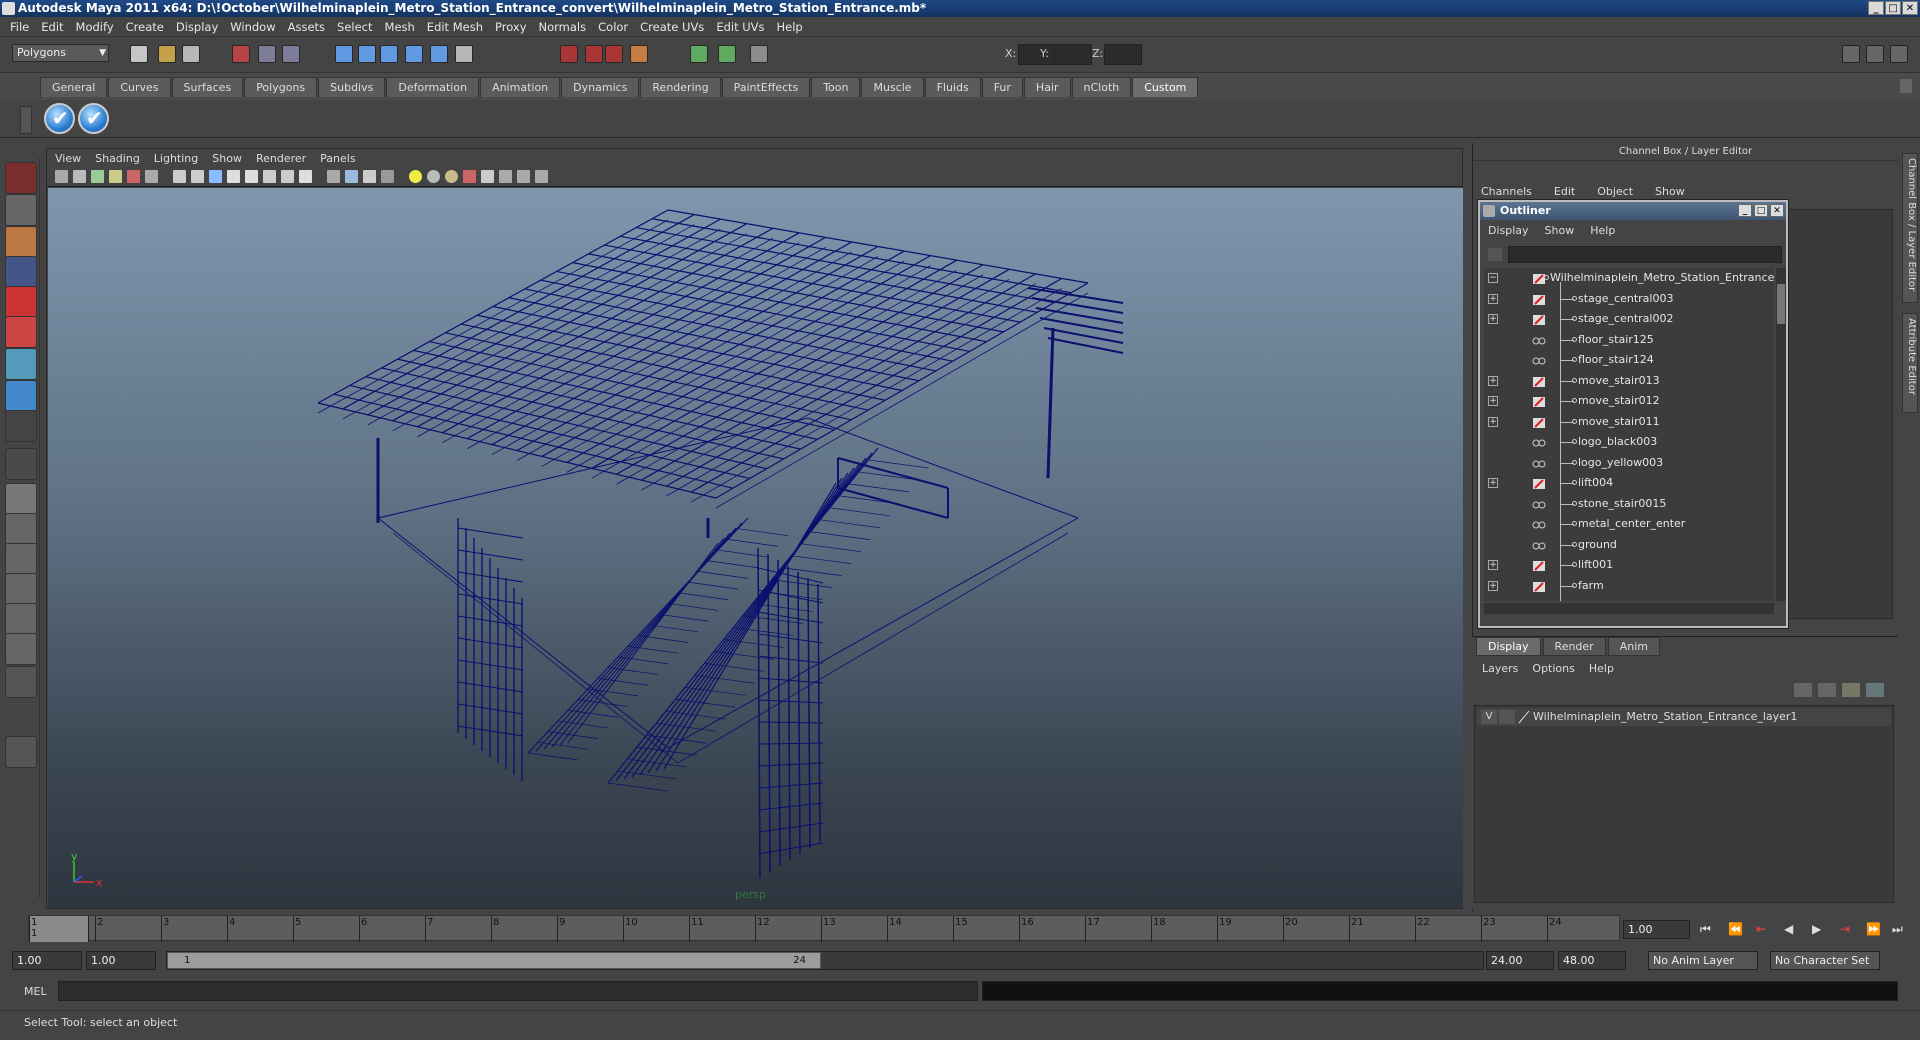  Describe the element at coordinates (600, 87) in the screenshot. I see `shelf-tab-dynamics: Dynamics` at that location.